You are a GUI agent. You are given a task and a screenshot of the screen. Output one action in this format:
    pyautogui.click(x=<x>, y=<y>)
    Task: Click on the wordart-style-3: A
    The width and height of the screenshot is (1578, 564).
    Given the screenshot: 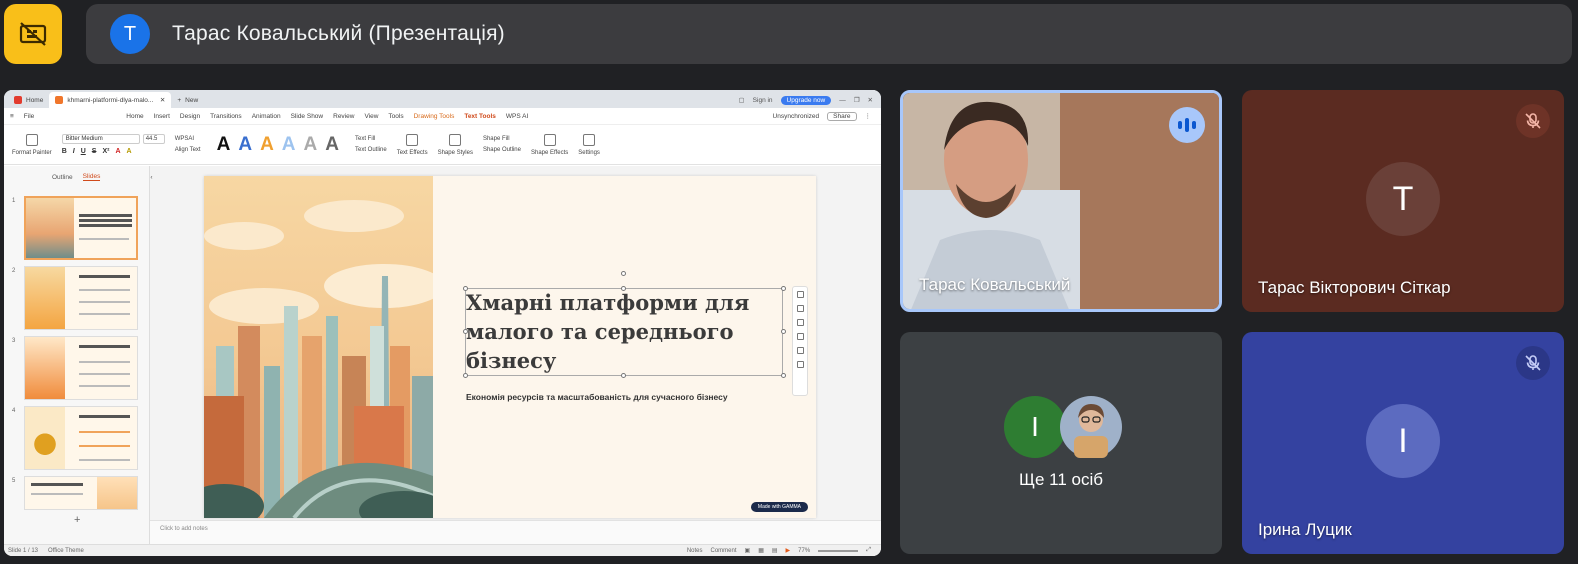 What is the action you would take?
    pyautogui.click(x=267, y=145)
    